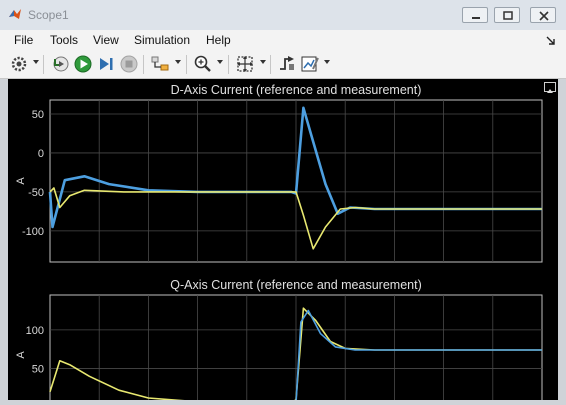  I want to click on menu-bar: File Tools View Simulation Help, so click(283, 40).